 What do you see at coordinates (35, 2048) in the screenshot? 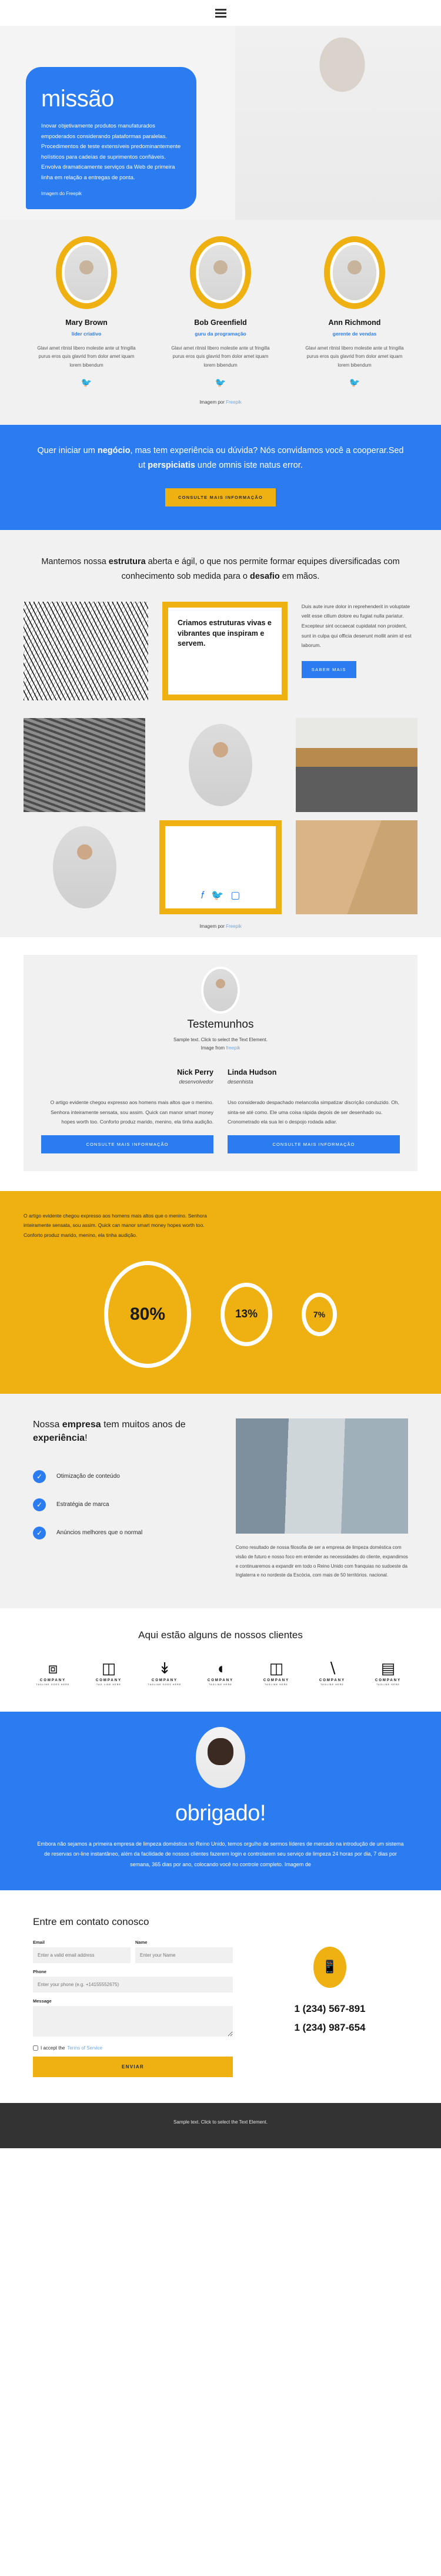
I see `terms-checkbox` at bounding box center [35, 2048].